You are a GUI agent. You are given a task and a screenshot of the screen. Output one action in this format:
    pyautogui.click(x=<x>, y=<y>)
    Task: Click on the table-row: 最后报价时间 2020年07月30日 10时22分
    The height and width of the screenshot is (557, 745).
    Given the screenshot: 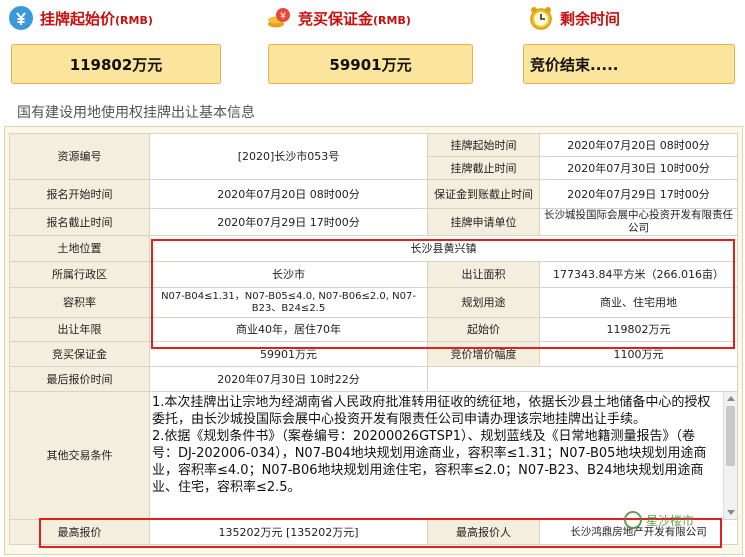 What is the action you would take?
    pyautogui.click(x=373, y=379)
    